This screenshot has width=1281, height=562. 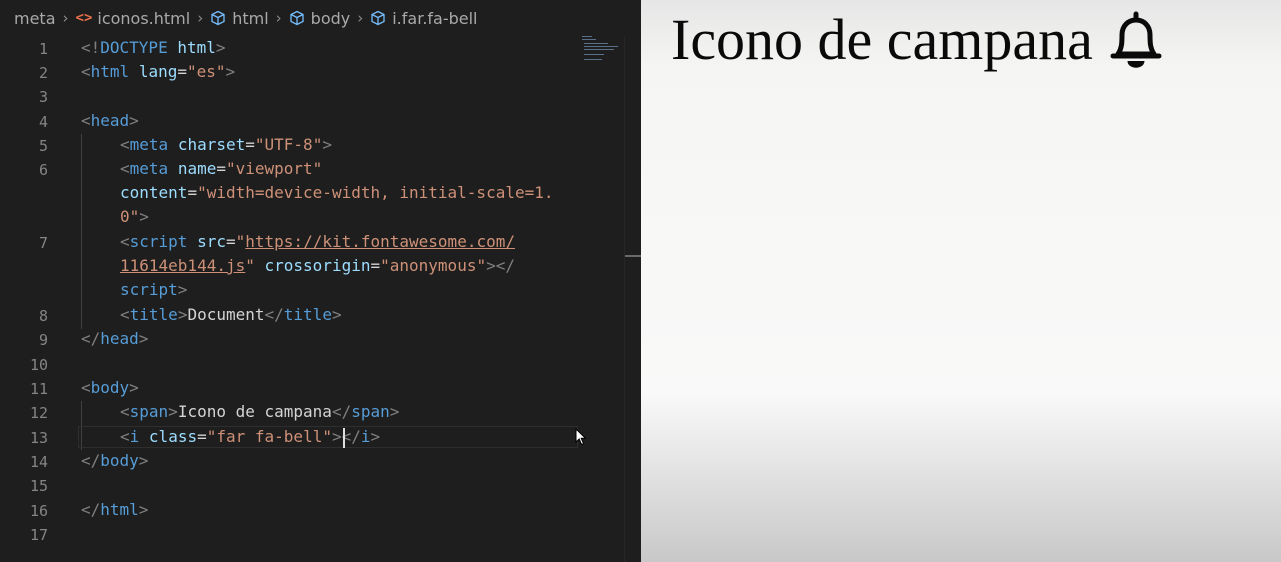 I want to click on scroll-thumb, so click(x=633, y=256).